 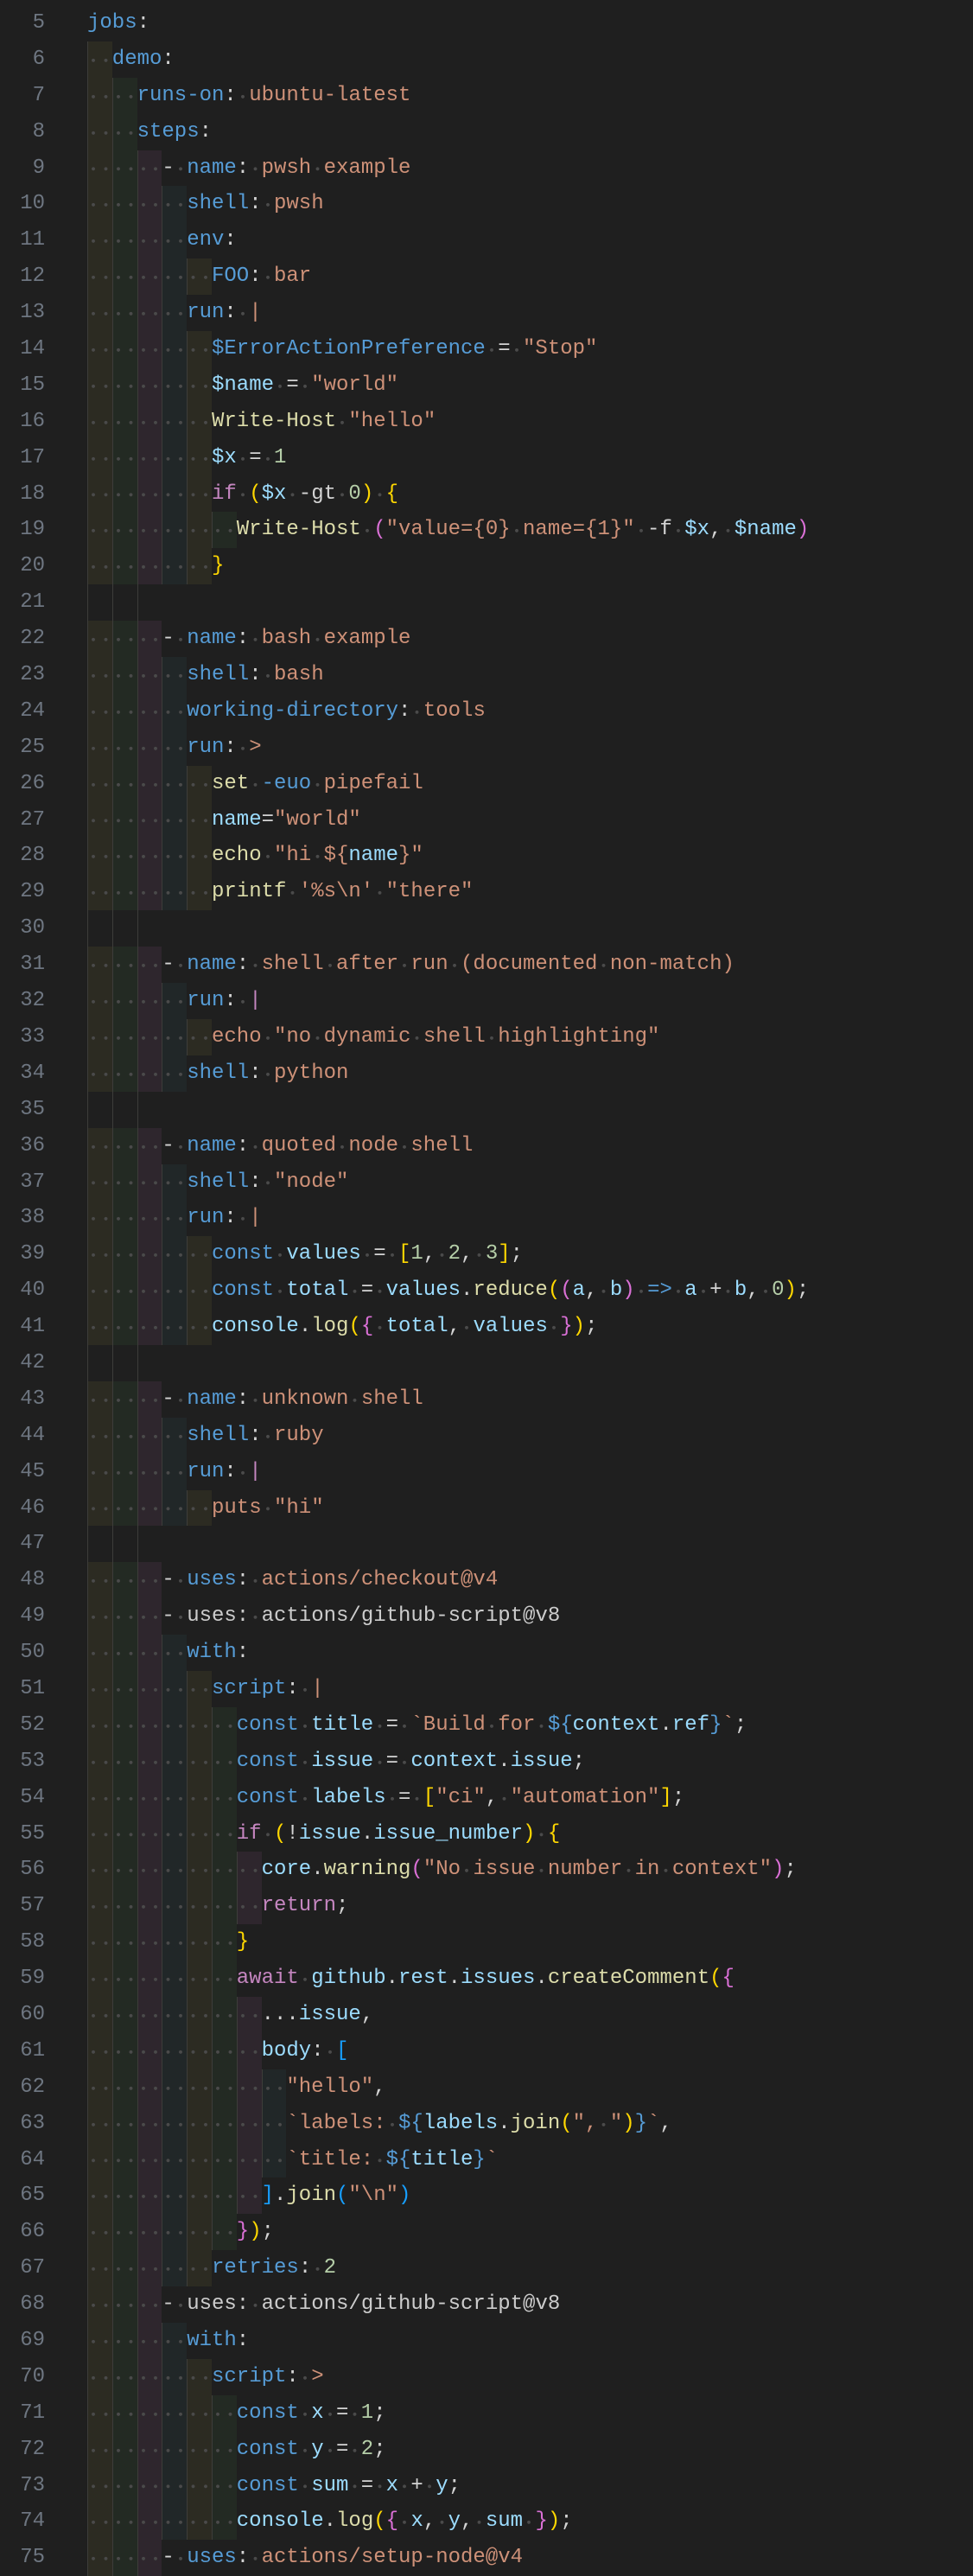 I want to click on code-line: 21, so click(x=487, y=602).